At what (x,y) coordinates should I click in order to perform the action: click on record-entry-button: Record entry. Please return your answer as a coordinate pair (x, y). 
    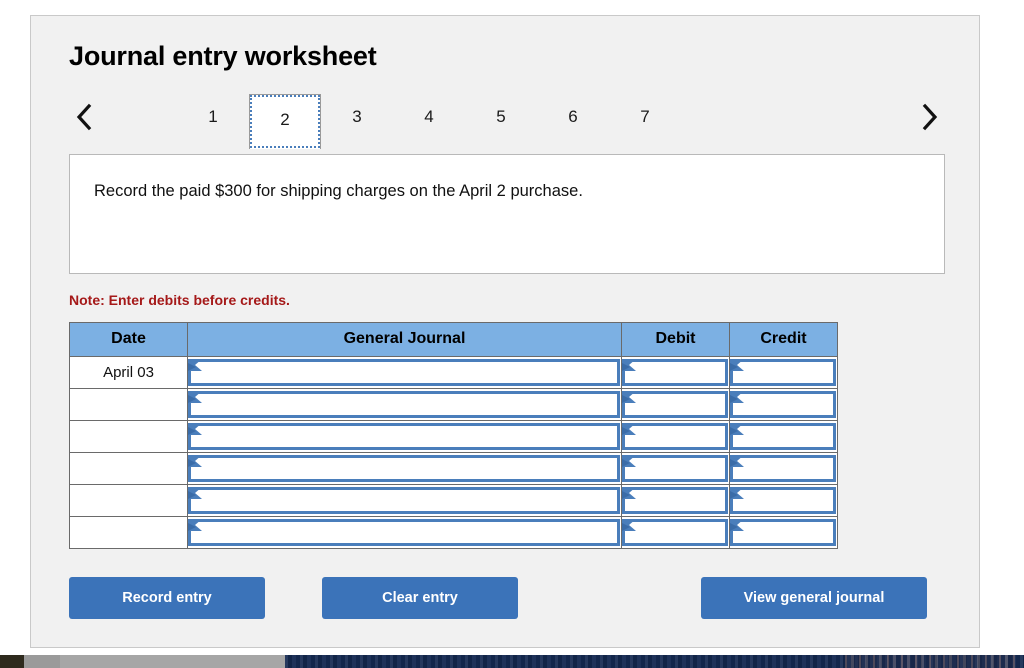
    Looking at the image, I should click on (167, 597).